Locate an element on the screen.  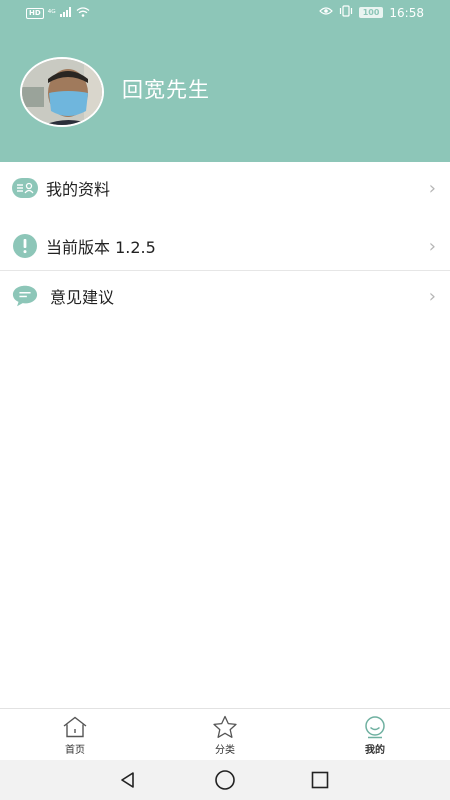
wifi-icon is located at coordinates (83, 13).